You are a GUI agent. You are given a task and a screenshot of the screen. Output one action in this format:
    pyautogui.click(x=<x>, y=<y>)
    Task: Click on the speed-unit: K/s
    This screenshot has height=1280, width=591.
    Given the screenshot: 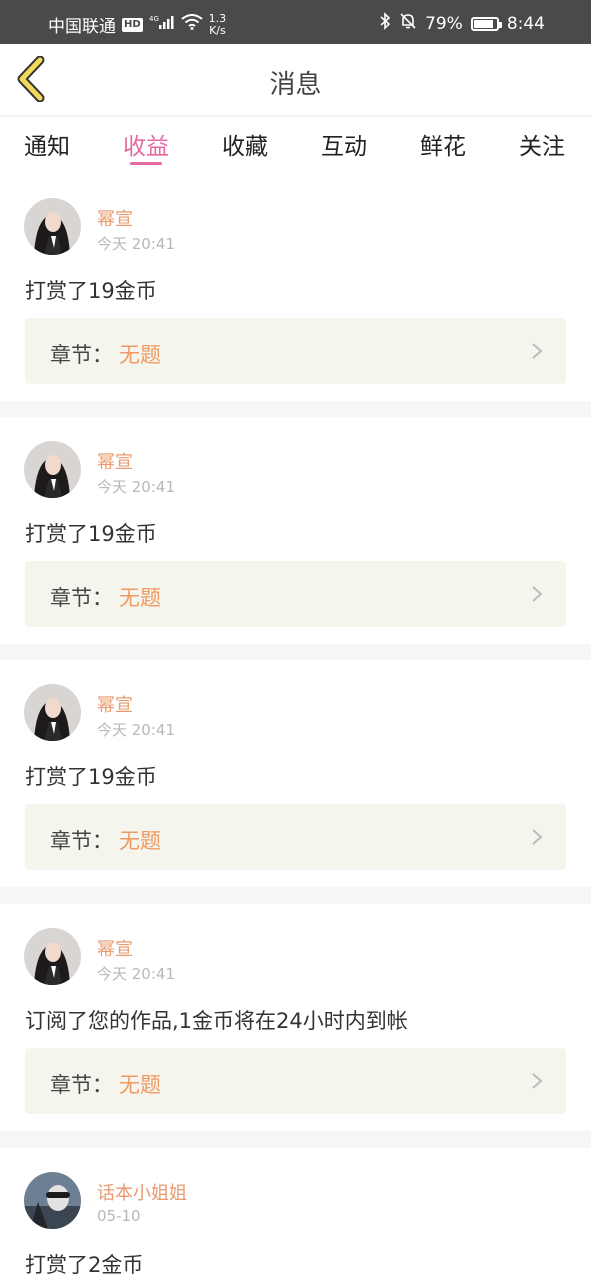 What is the action you would take?
    pyautogui.click(x=217, y=30)
    